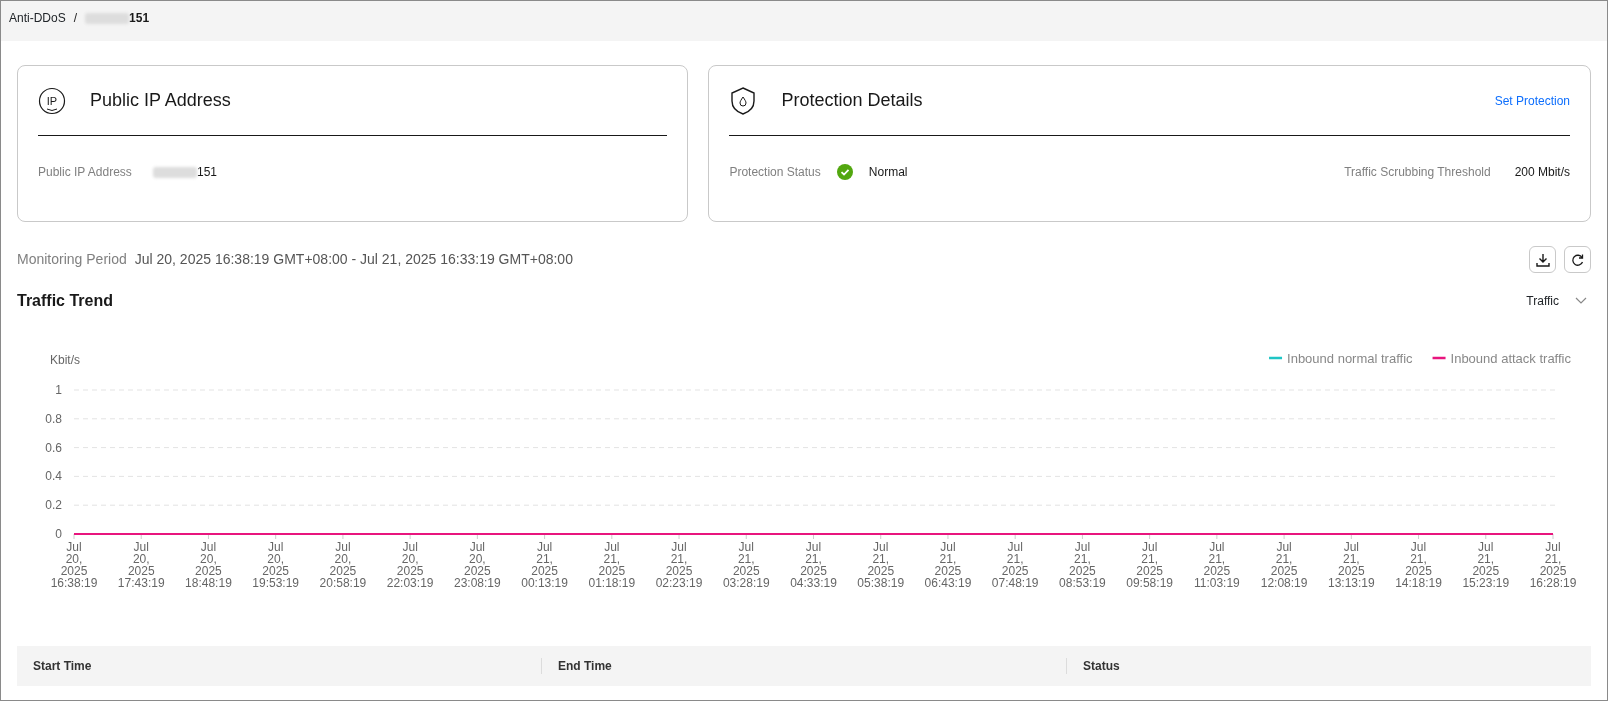  I want to click on field-value: Jul 20, 2025 16:38:19 GMT+08:00 - Jul 21, 2025 16:33:19 GMT+08:00, so click(353, 259).